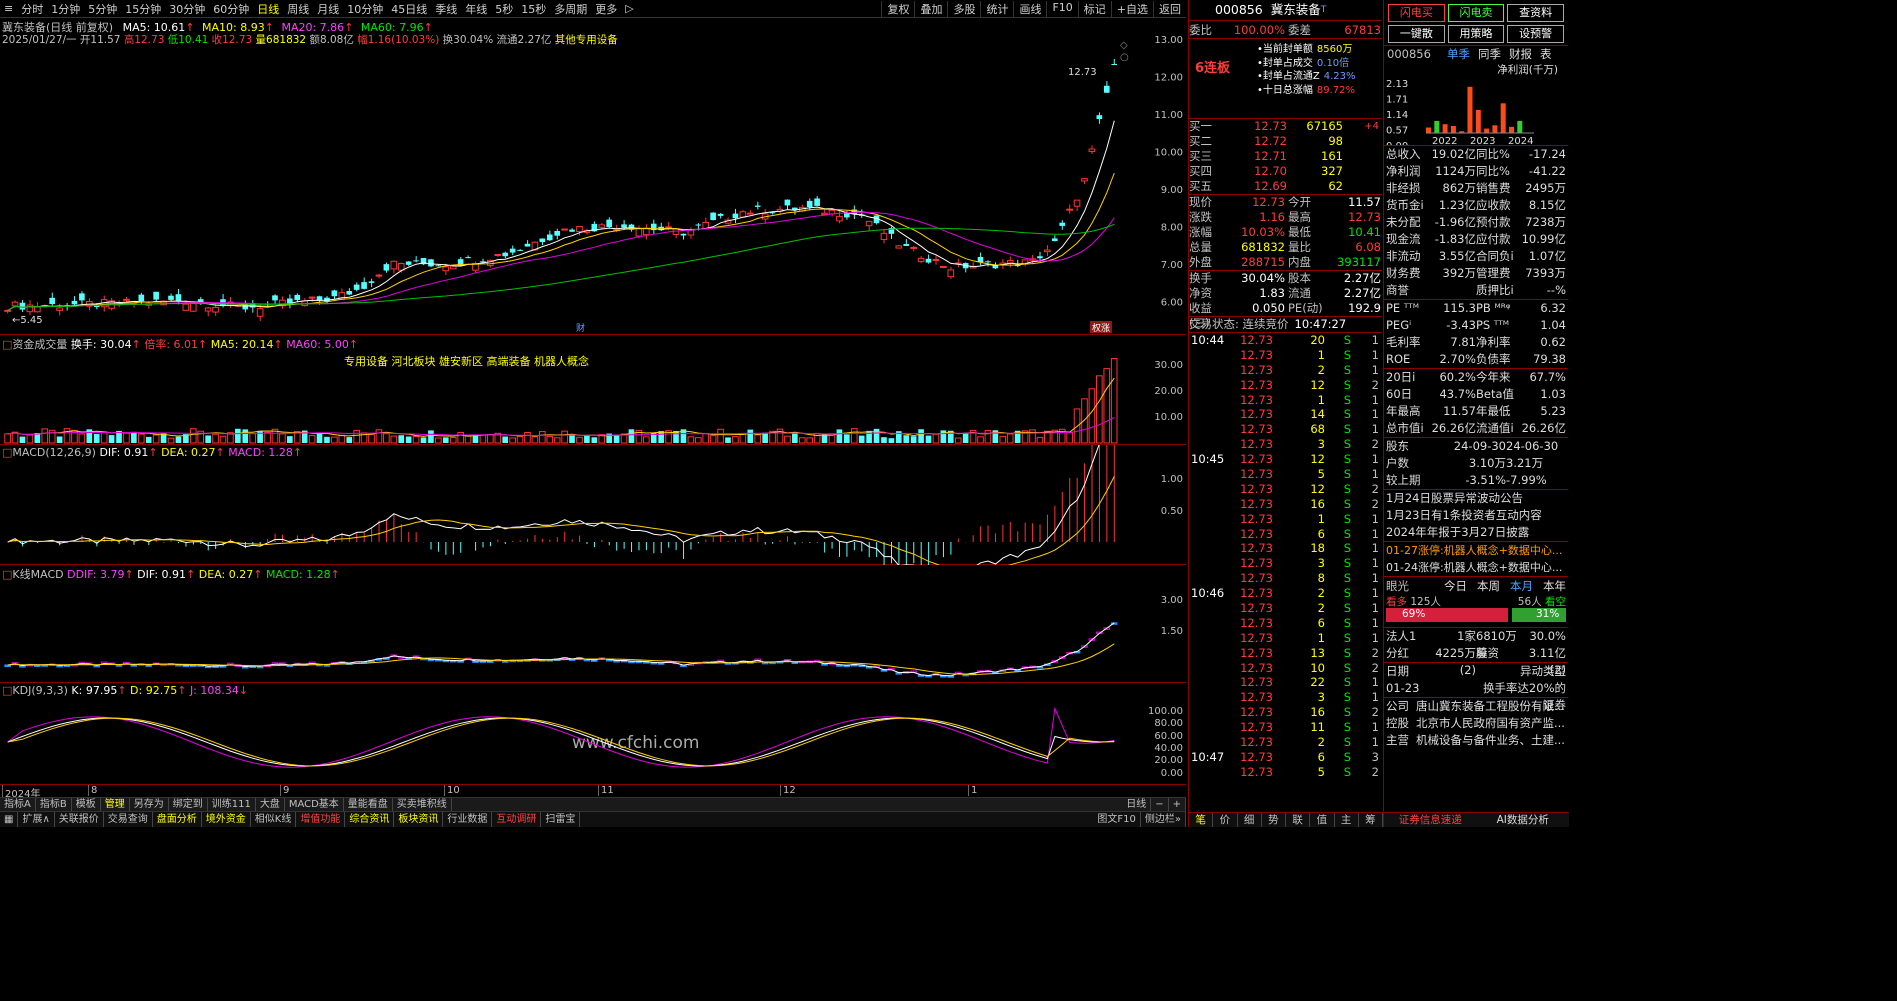 The width and height of the screenshot is (1897, 1001). What do you see at coordinates (149, 804) in the screenshot?
I see `indicator-tab-4: 另存为` at bounding box center [149, 804].